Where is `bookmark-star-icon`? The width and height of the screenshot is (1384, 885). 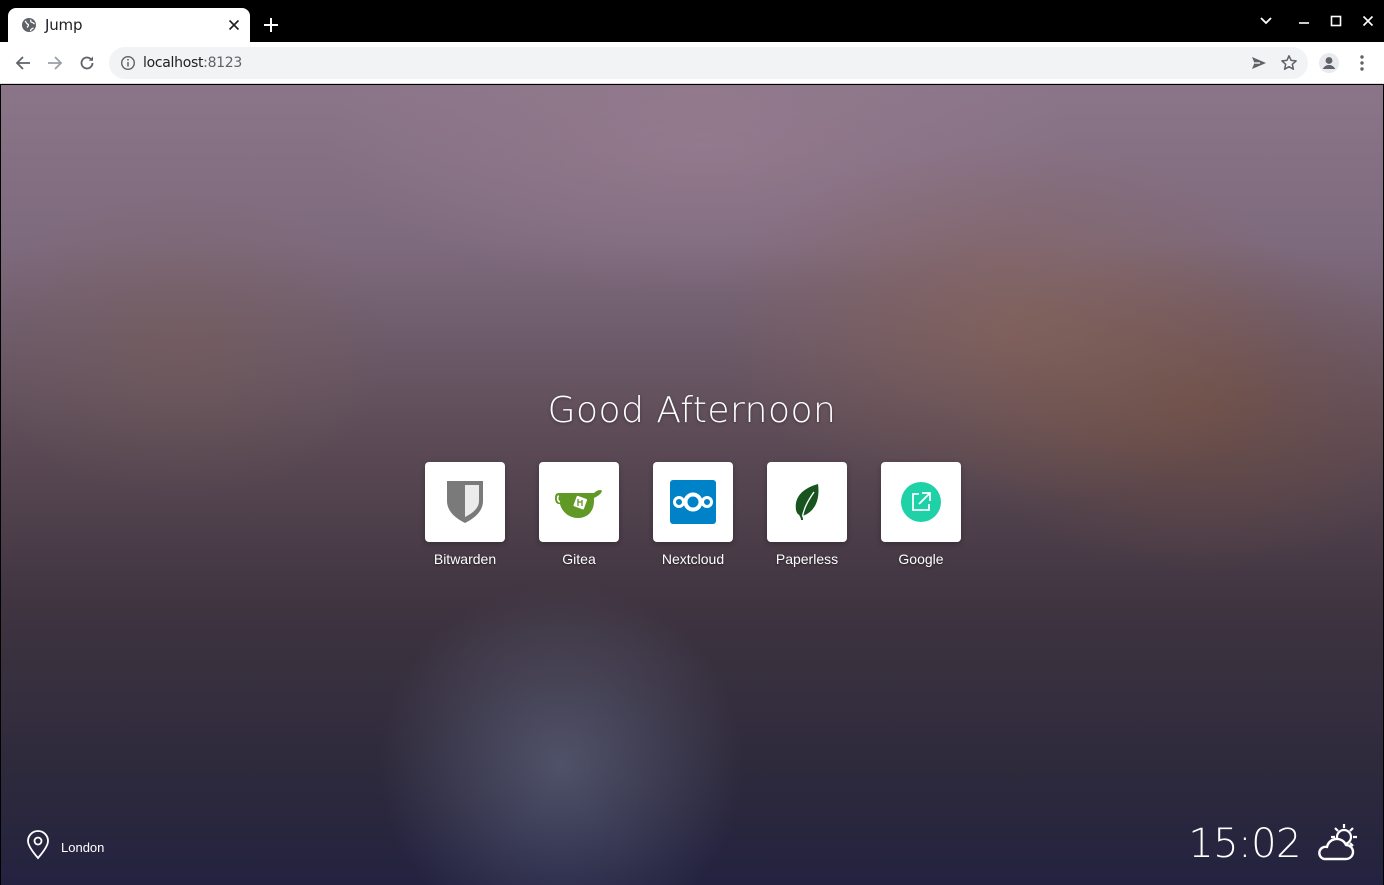 bookmark-star-icon is located at coordinates (1289, 63).